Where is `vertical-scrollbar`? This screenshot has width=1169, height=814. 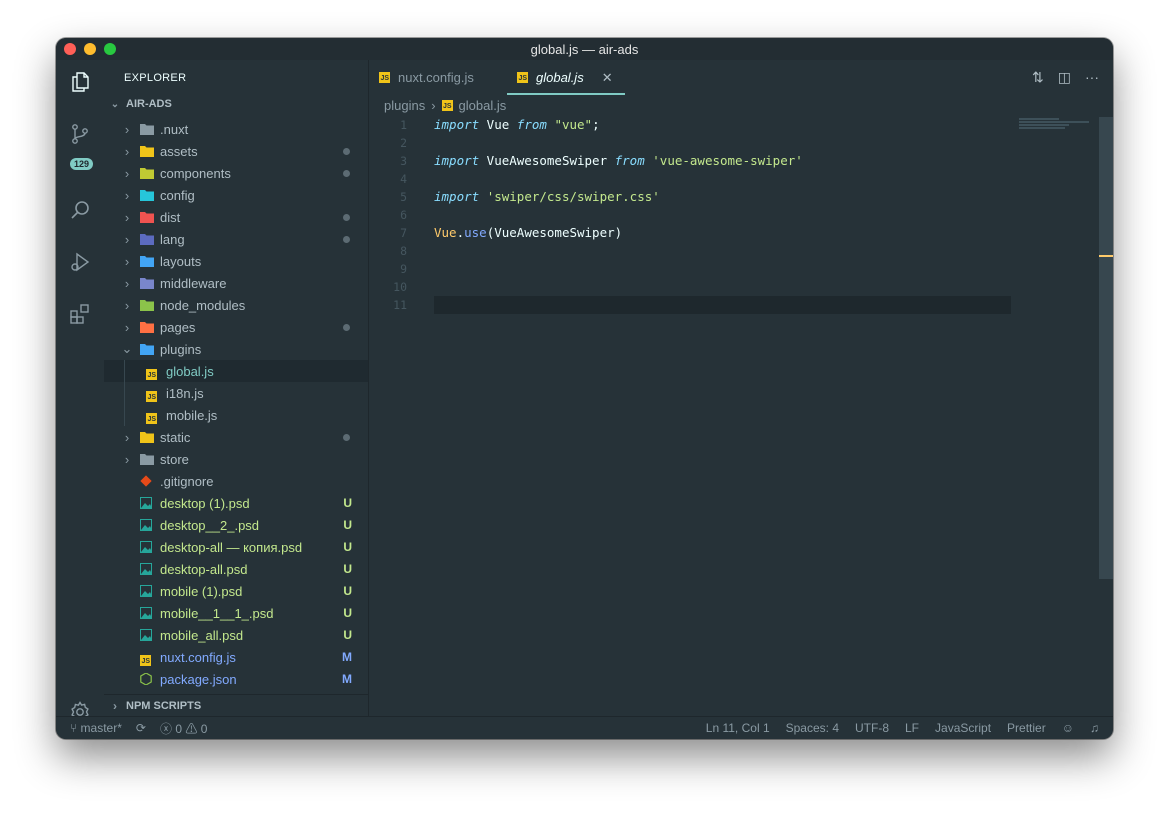
vertical-scrollbar is located at coordinates (1106, 348).